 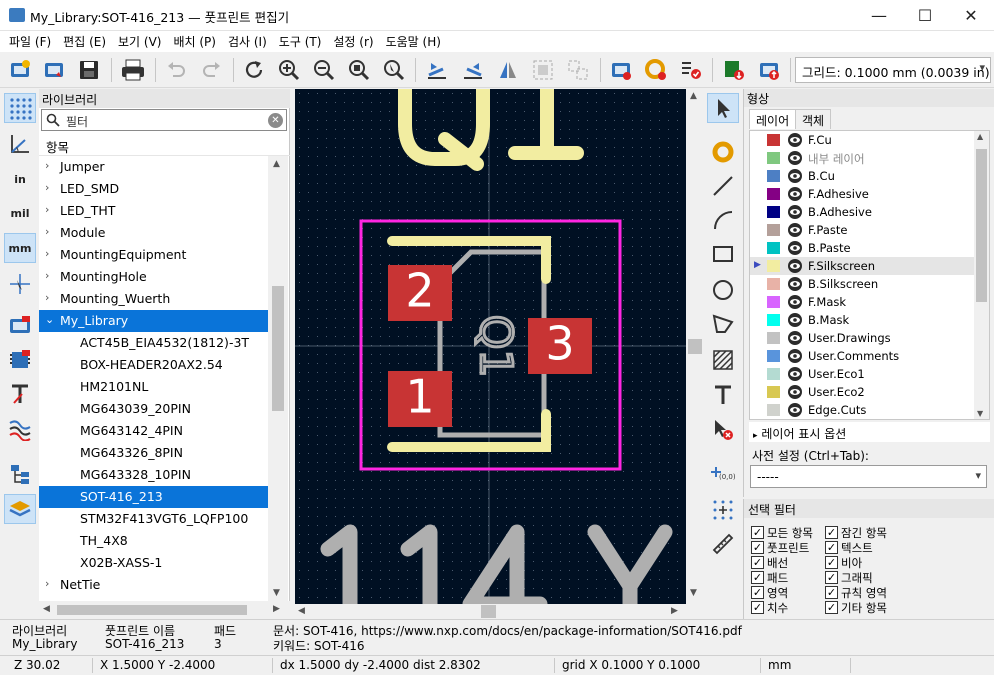 What do you see at coordinates (153, 189) in the screenshot?
I see `library-item: › LED_SMD` at bounding box center [153, 189].